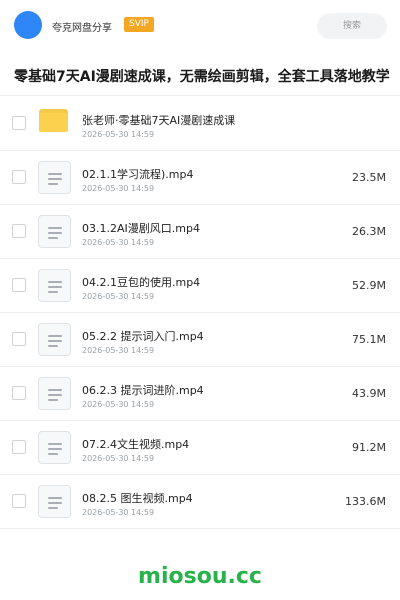 This screenshot has height=600, width=400. What do you see at coordinates (141, 282) in the screenshot?
I see `file-name: 04.2.1豆包的使用.mp4` at bounding box center [141, 282].